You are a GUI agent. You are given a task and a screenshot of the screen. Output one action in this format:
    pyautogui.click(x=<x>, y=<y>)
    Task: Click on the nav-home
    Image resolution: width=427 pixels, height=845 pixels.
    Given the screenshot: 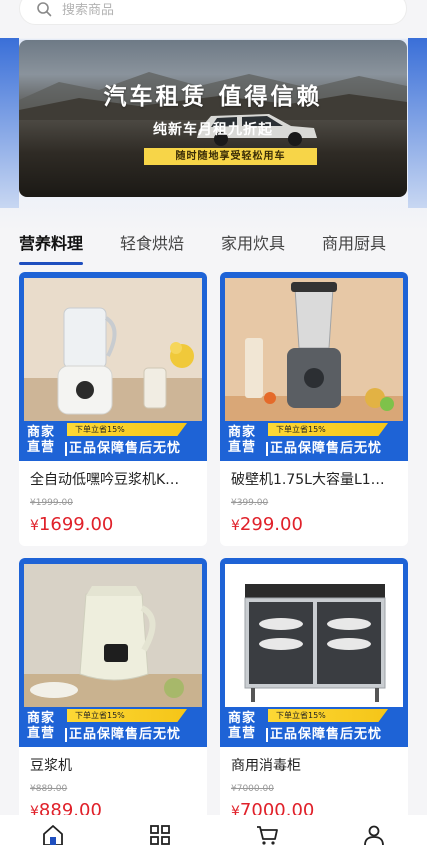 What is the action you would take?
    pyautogui.click(x=53, y=834)
    